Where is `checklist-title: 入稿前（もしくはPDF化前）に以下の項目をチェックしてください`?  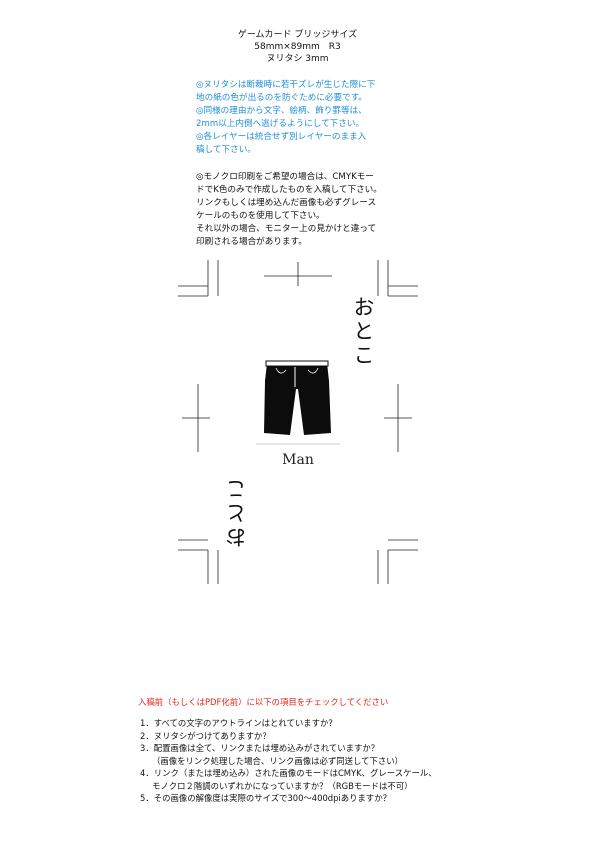
checklist-title: 入稿前（もしくはPDF化前）に以下の項目をチェックしてください is located at coordinates (263, 702).